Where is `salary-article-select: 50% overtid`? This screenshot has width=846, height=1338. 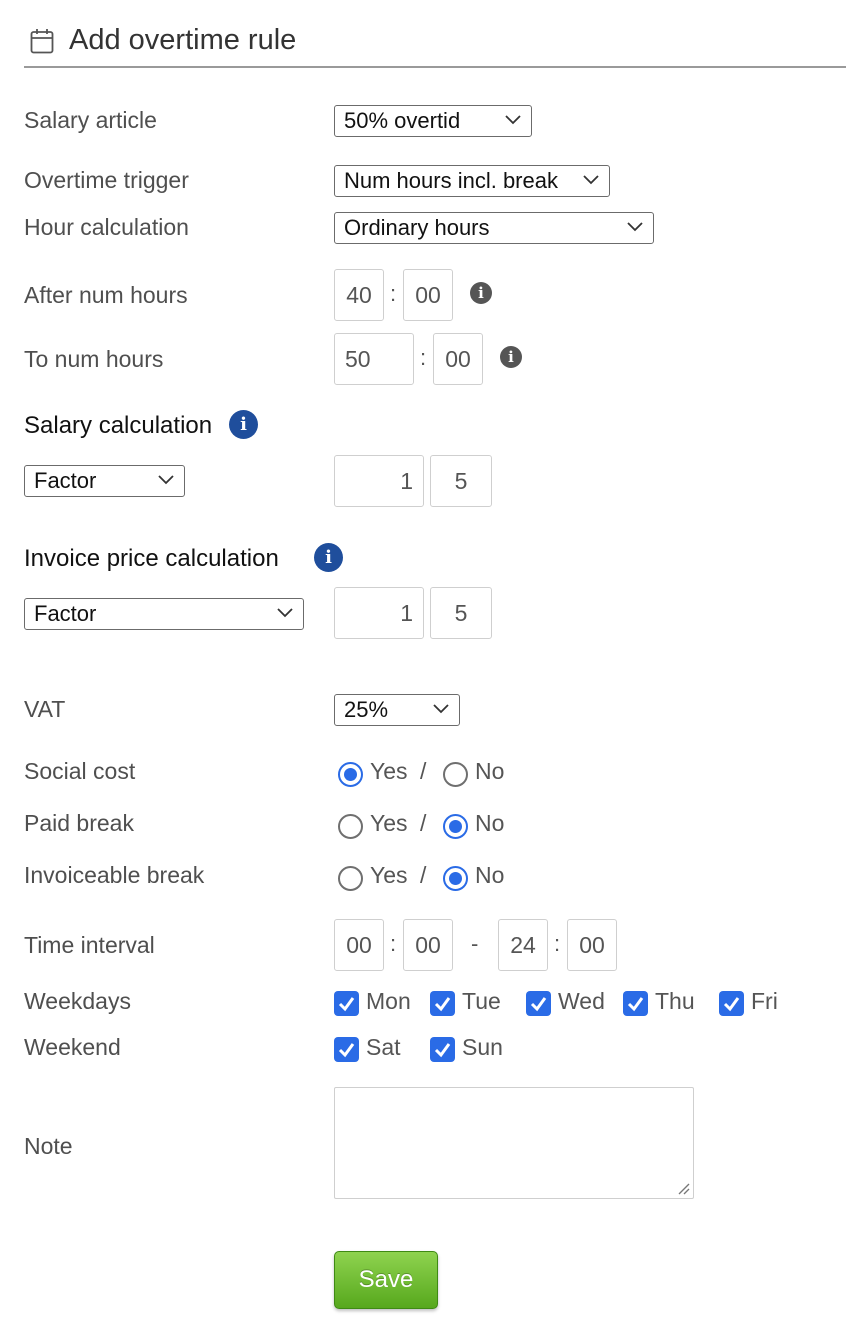
salary-article-select: 50% overtid is located at coordinates (433, 121).